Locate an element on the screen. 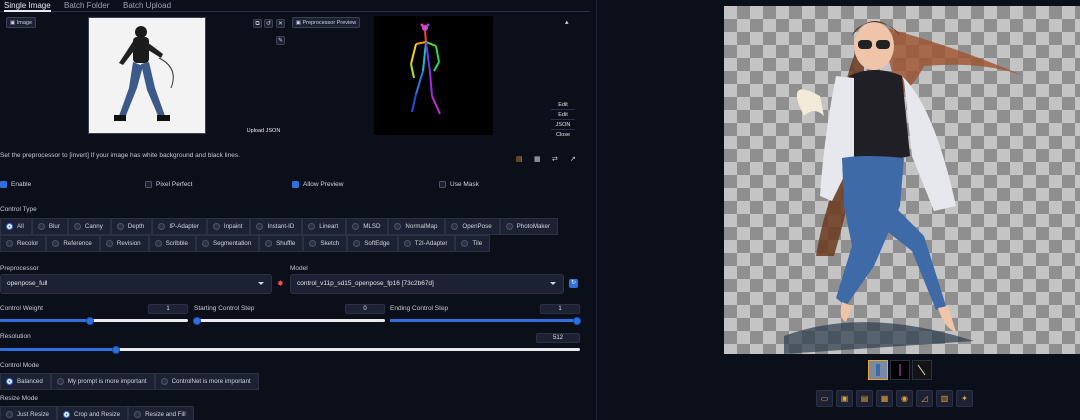  allow-preview-checkbox: Allow Preview is located at coordinates (317, 184).